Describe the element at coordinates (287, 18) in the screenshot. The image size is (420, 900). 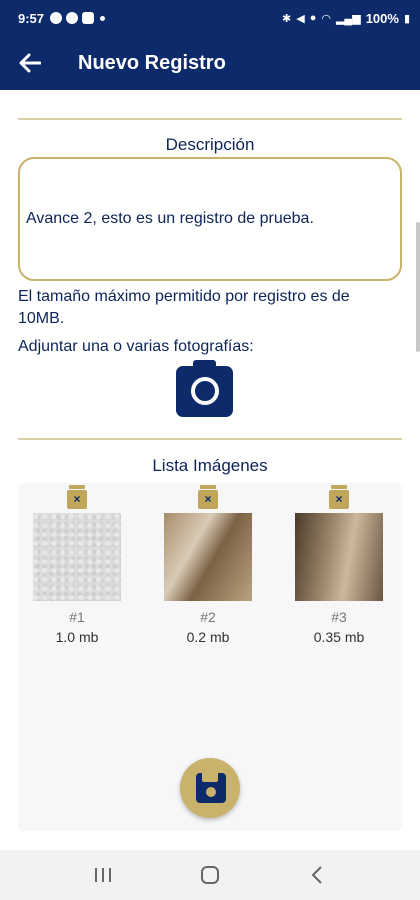
I see `bluetooth-icon: ✱` at that location.